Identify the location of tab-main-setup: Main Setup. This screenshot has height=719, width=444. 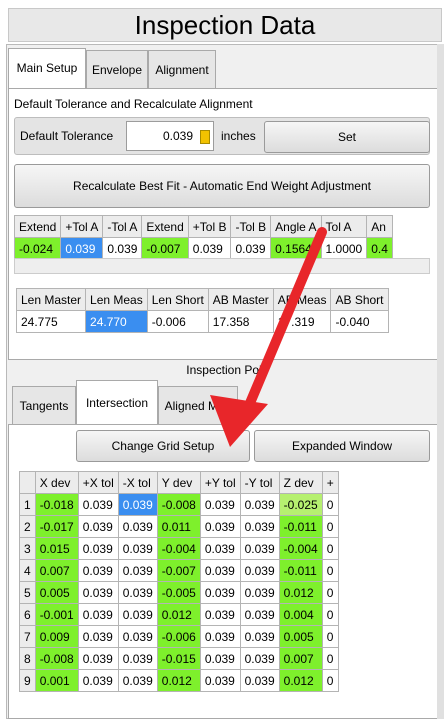
(47, 68).